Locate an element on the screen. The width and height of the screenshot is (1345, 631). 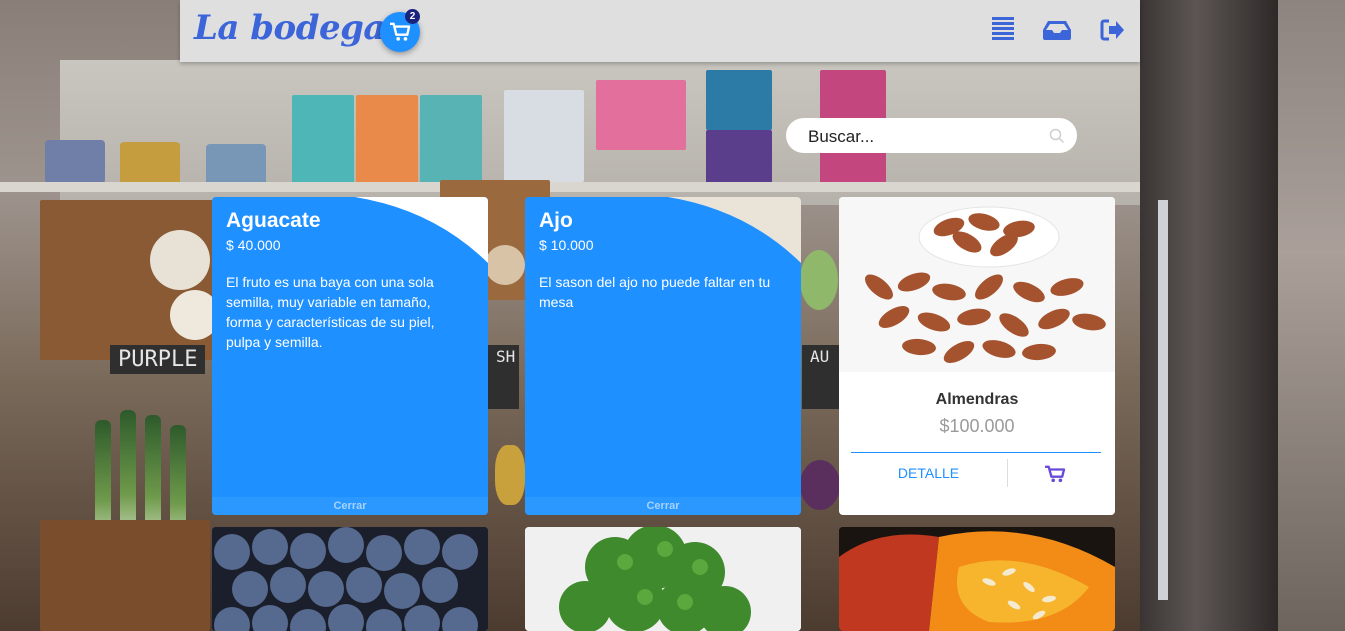
search-box is located at coordinates (931, 135).